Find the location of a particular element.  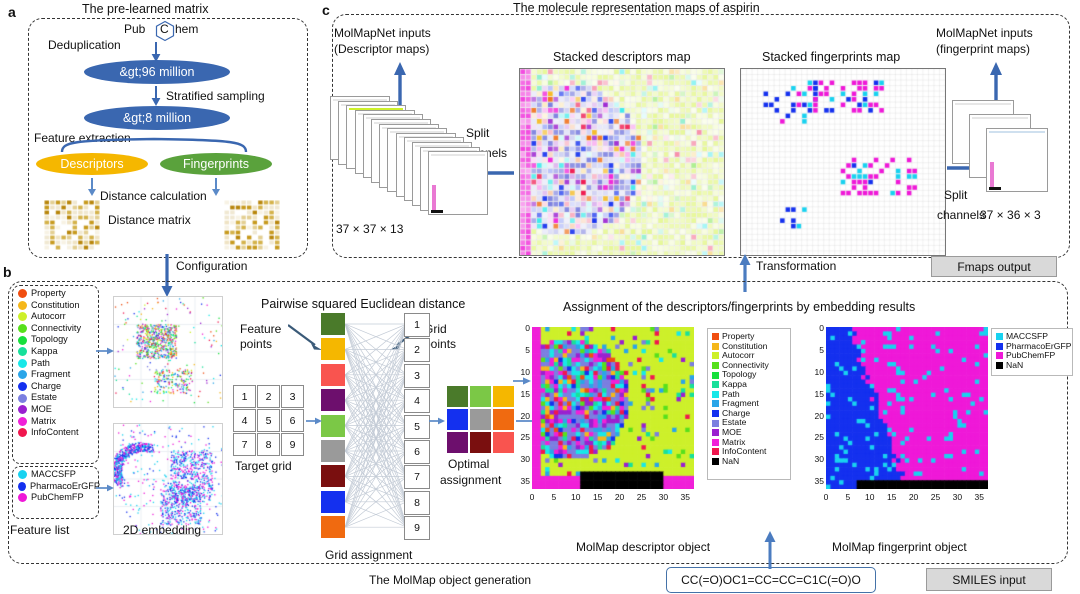

feature-item-topology: Topology is located at coordinates (58, 340).